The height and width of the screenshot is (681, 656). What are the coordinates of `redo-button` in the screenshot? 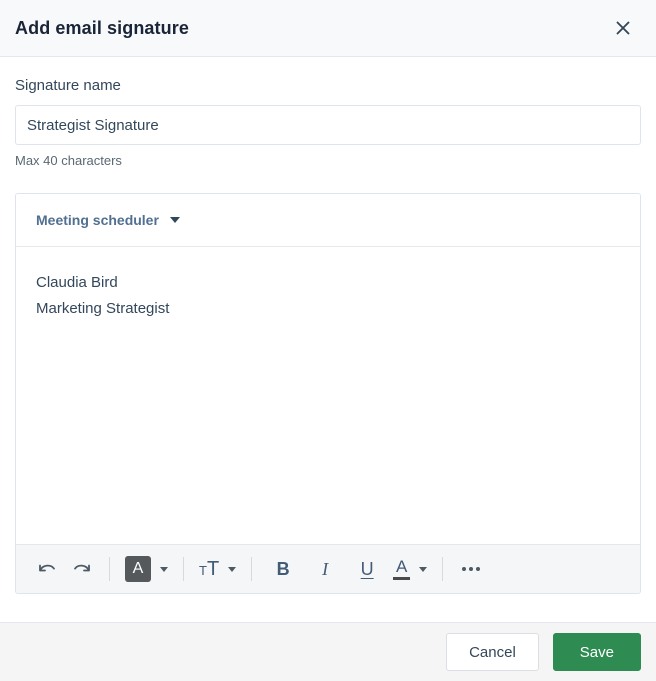 It's located at (82, 569).